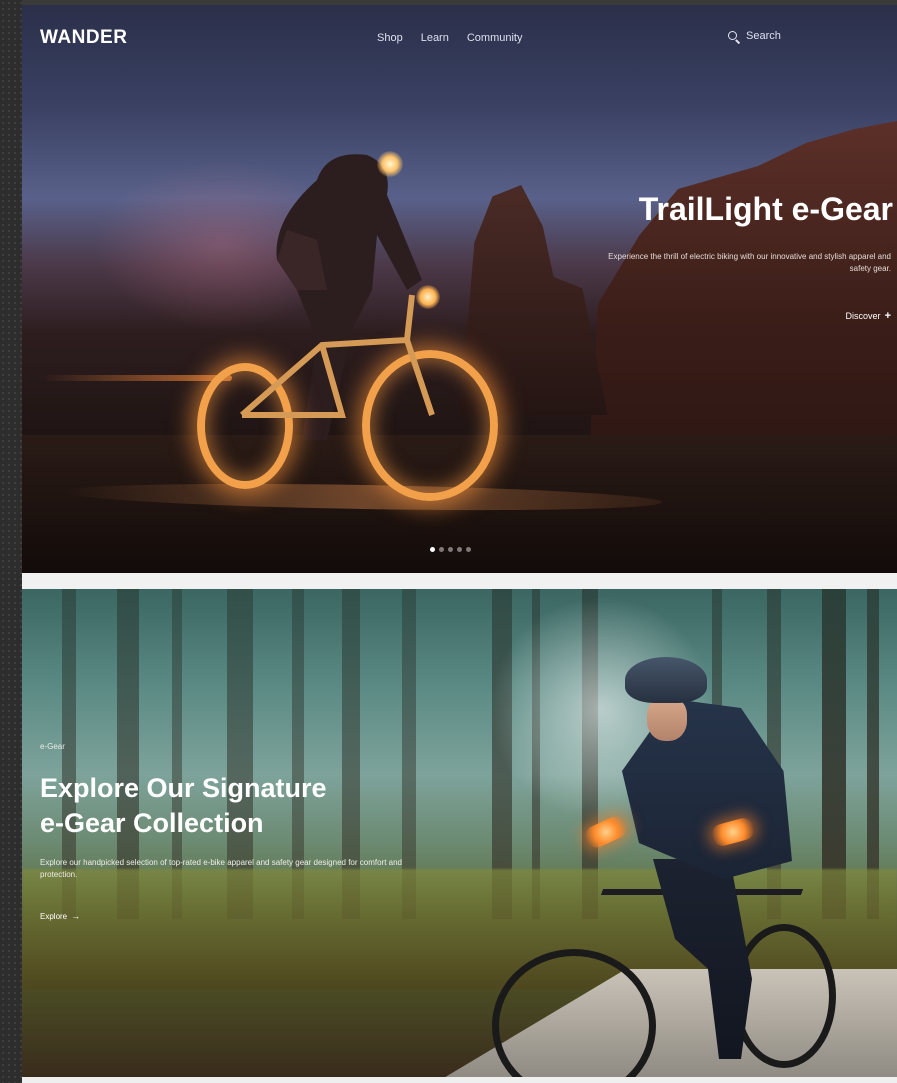 The image size is (897, 1083). What do you see at coordinates (337, 356) in the screenshot?
I see `bike-frame` at bounding box center [337, 356].